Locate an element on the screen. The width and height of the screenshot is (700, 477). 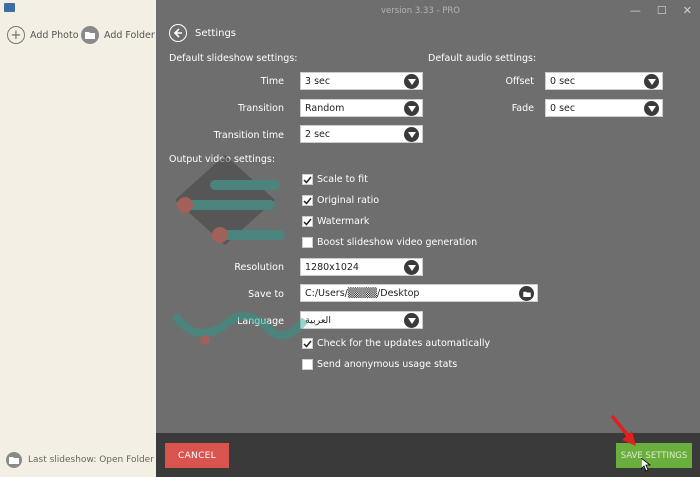
resolution-select: 1280x1024 is located at coordinates (361, 267).